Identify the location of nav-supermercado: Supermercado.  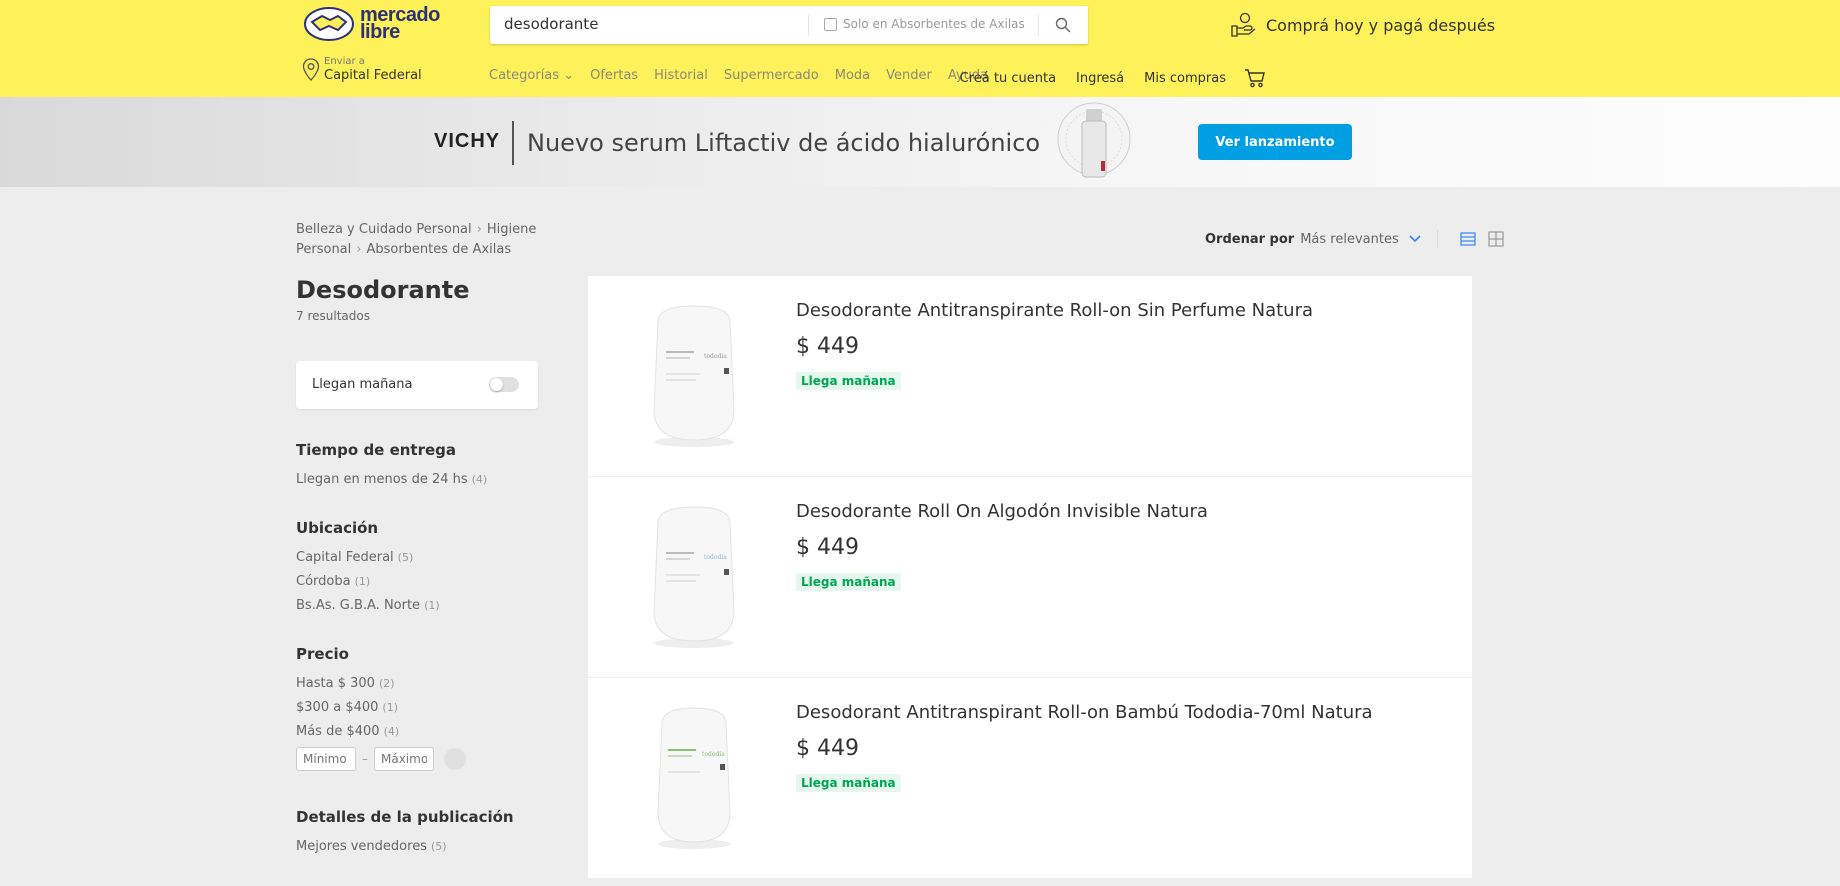
(771, 75).